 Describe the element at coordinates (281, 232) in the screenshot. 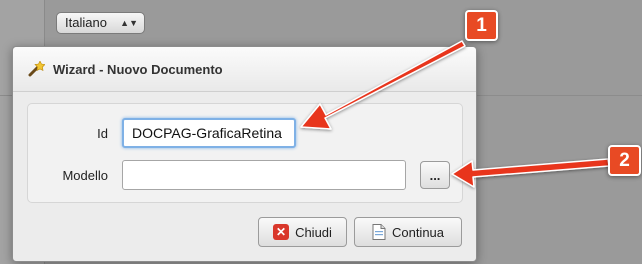

I see `close-icon: ✕` at that location.